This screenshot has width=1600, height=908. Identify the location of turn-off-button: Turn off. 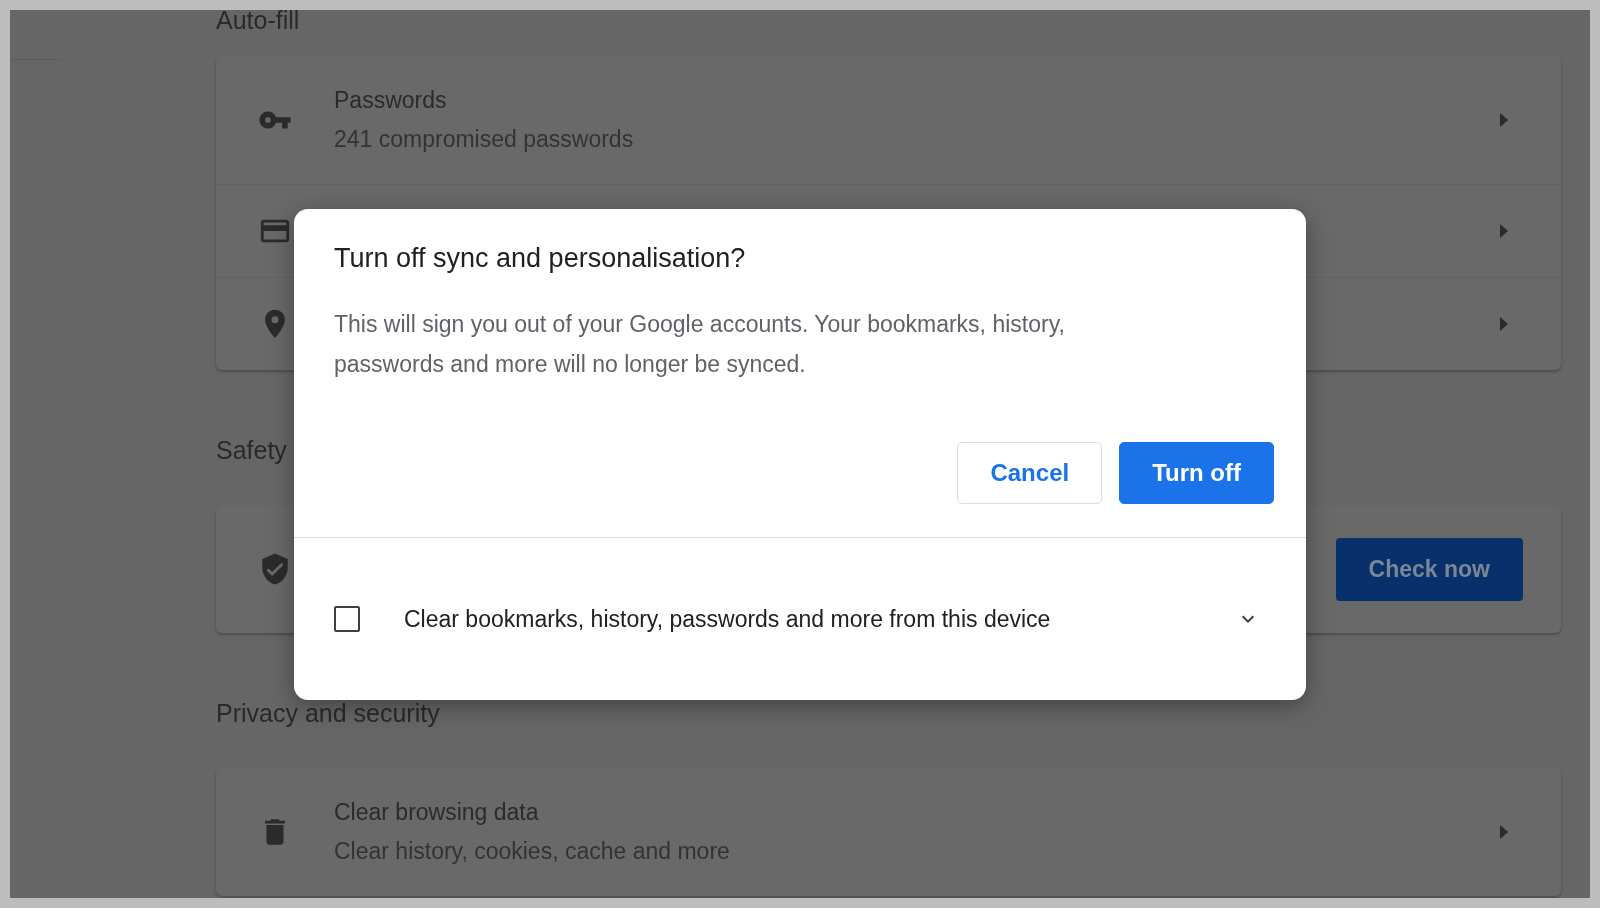
(1196, 473).